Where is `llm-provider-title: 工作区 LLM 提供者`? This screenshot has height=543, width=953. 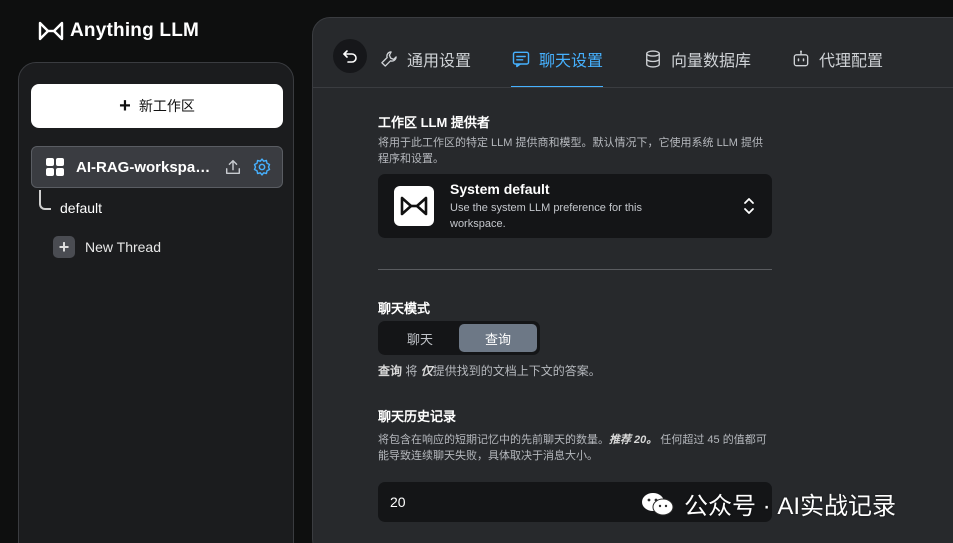 llm-provider-title: 工作区 LLM 提供者 is located at coordinates (434, 122).